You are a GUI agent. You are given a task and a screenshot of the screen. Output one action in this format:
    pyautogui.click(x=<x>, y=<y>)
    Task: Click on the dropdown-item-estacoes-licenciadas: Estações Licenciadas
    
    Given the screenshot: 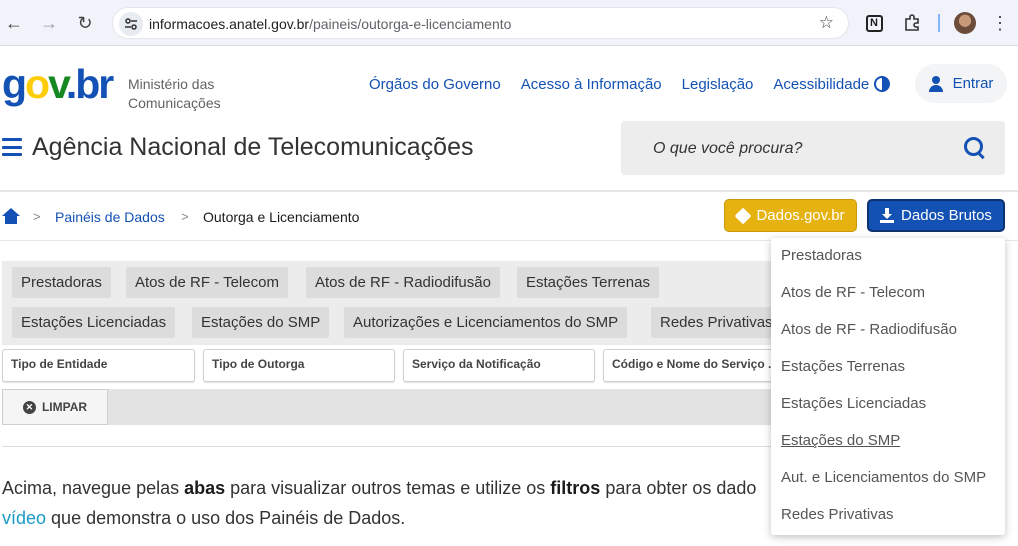 What is the action you would take?
    pyautogui.click(x=853, y=403)
    